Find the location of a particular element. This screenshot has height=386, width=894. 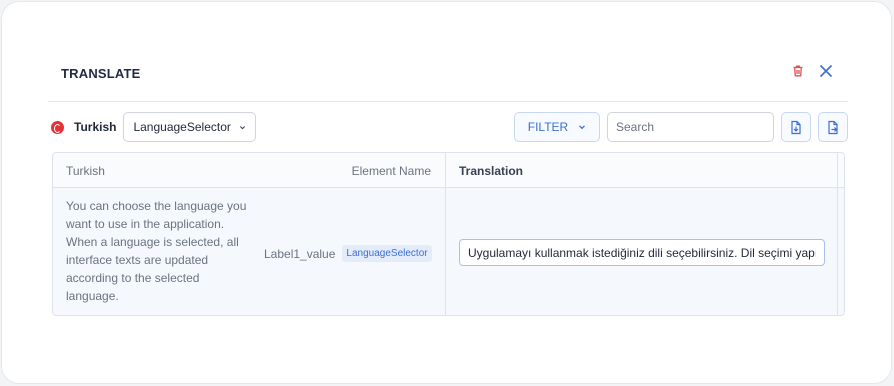

column-header-source: Turkish is located at coordinates (85, 171).